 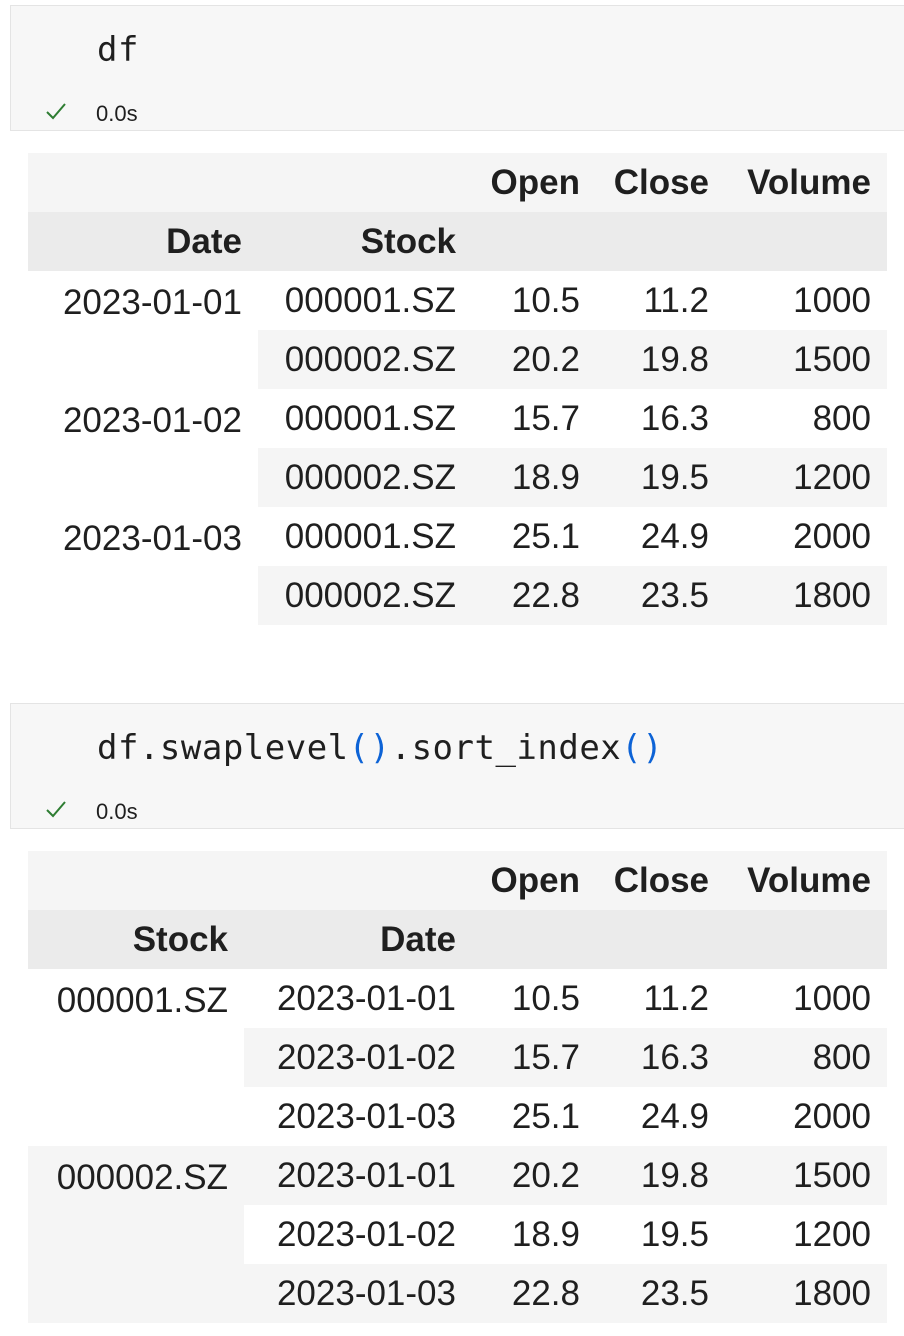 What do you see at coordinates (380, 748) in the screenshot?
I see `code-text: df.swaplevel().sort_index()` at bounding box center [380, 748].